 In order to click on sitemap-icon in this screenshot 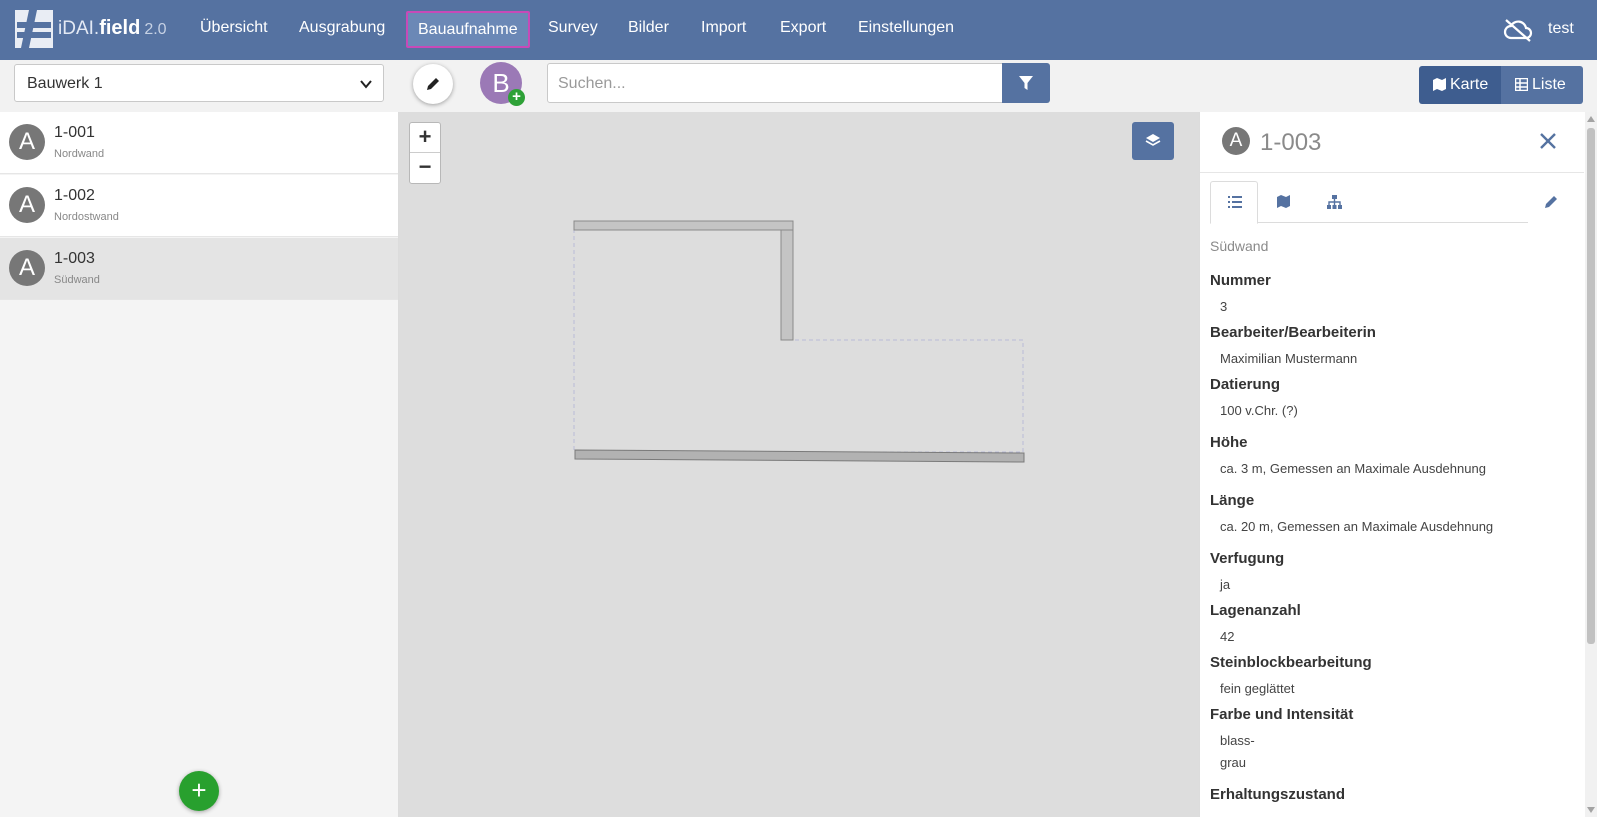, I will do `click(1334, 202)`.